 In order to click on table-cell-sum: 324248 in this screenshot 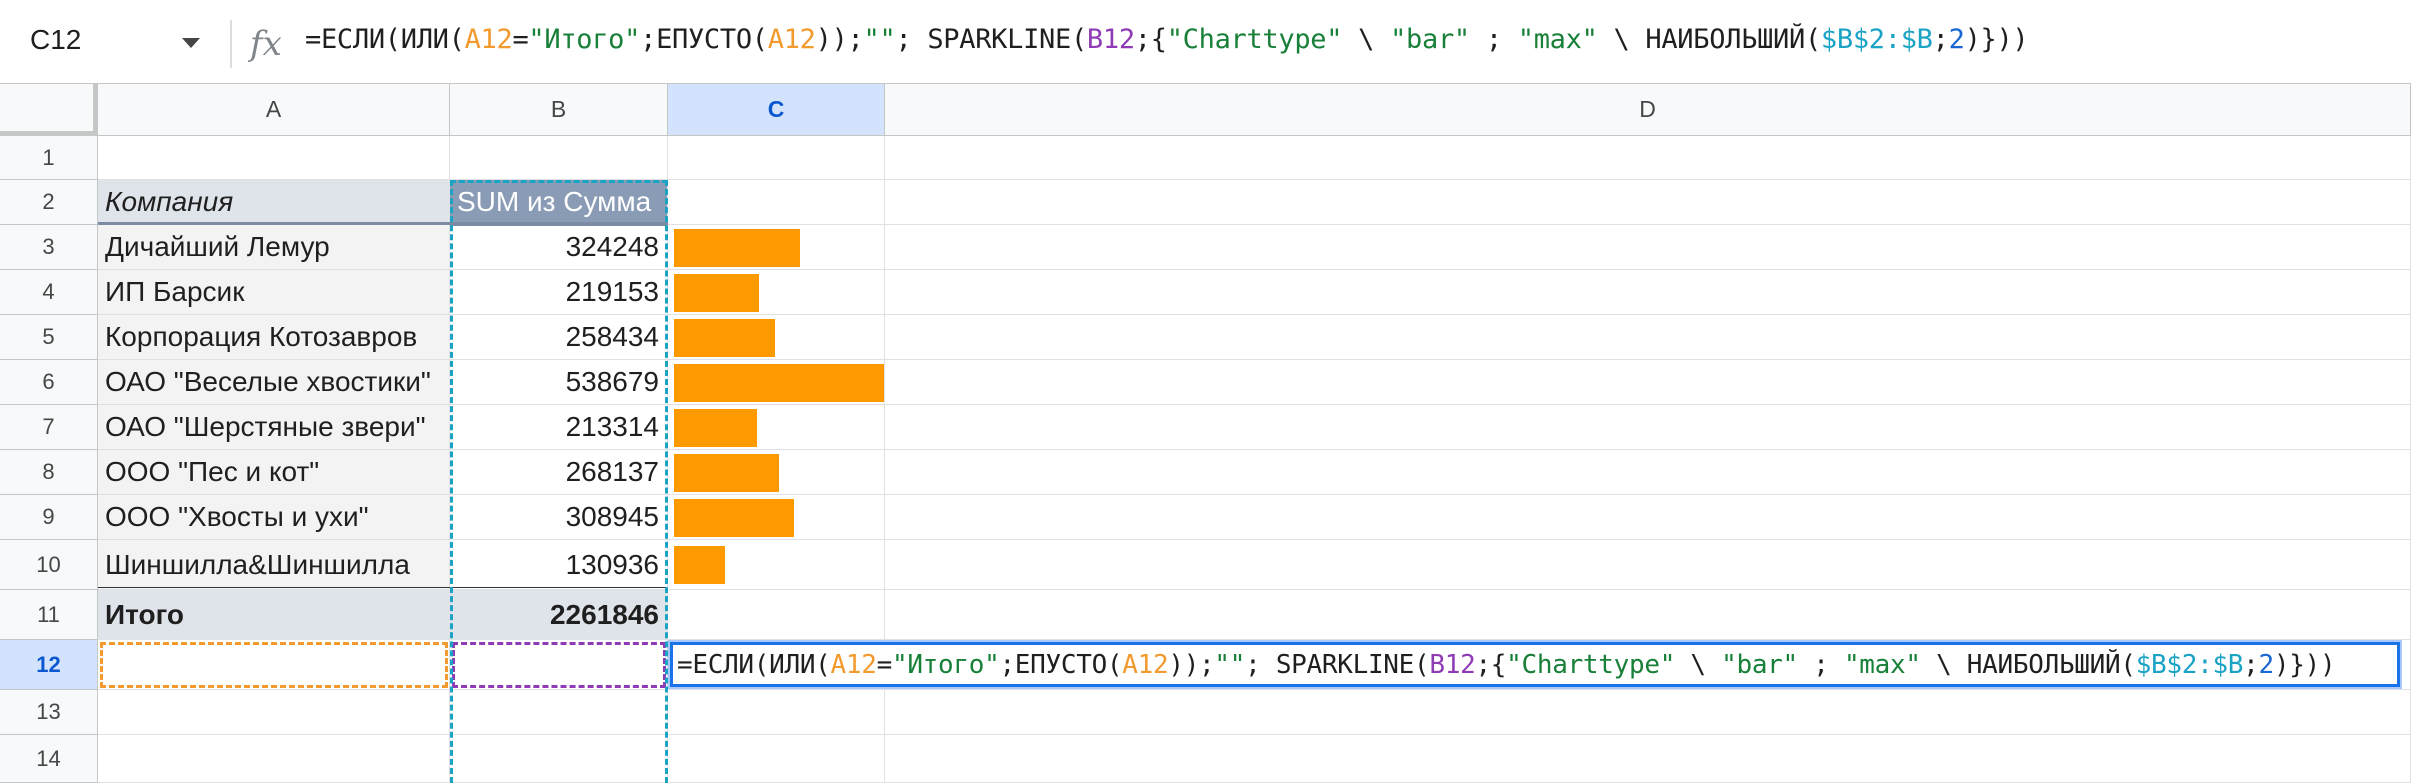, I will do `click(559, 247)`.